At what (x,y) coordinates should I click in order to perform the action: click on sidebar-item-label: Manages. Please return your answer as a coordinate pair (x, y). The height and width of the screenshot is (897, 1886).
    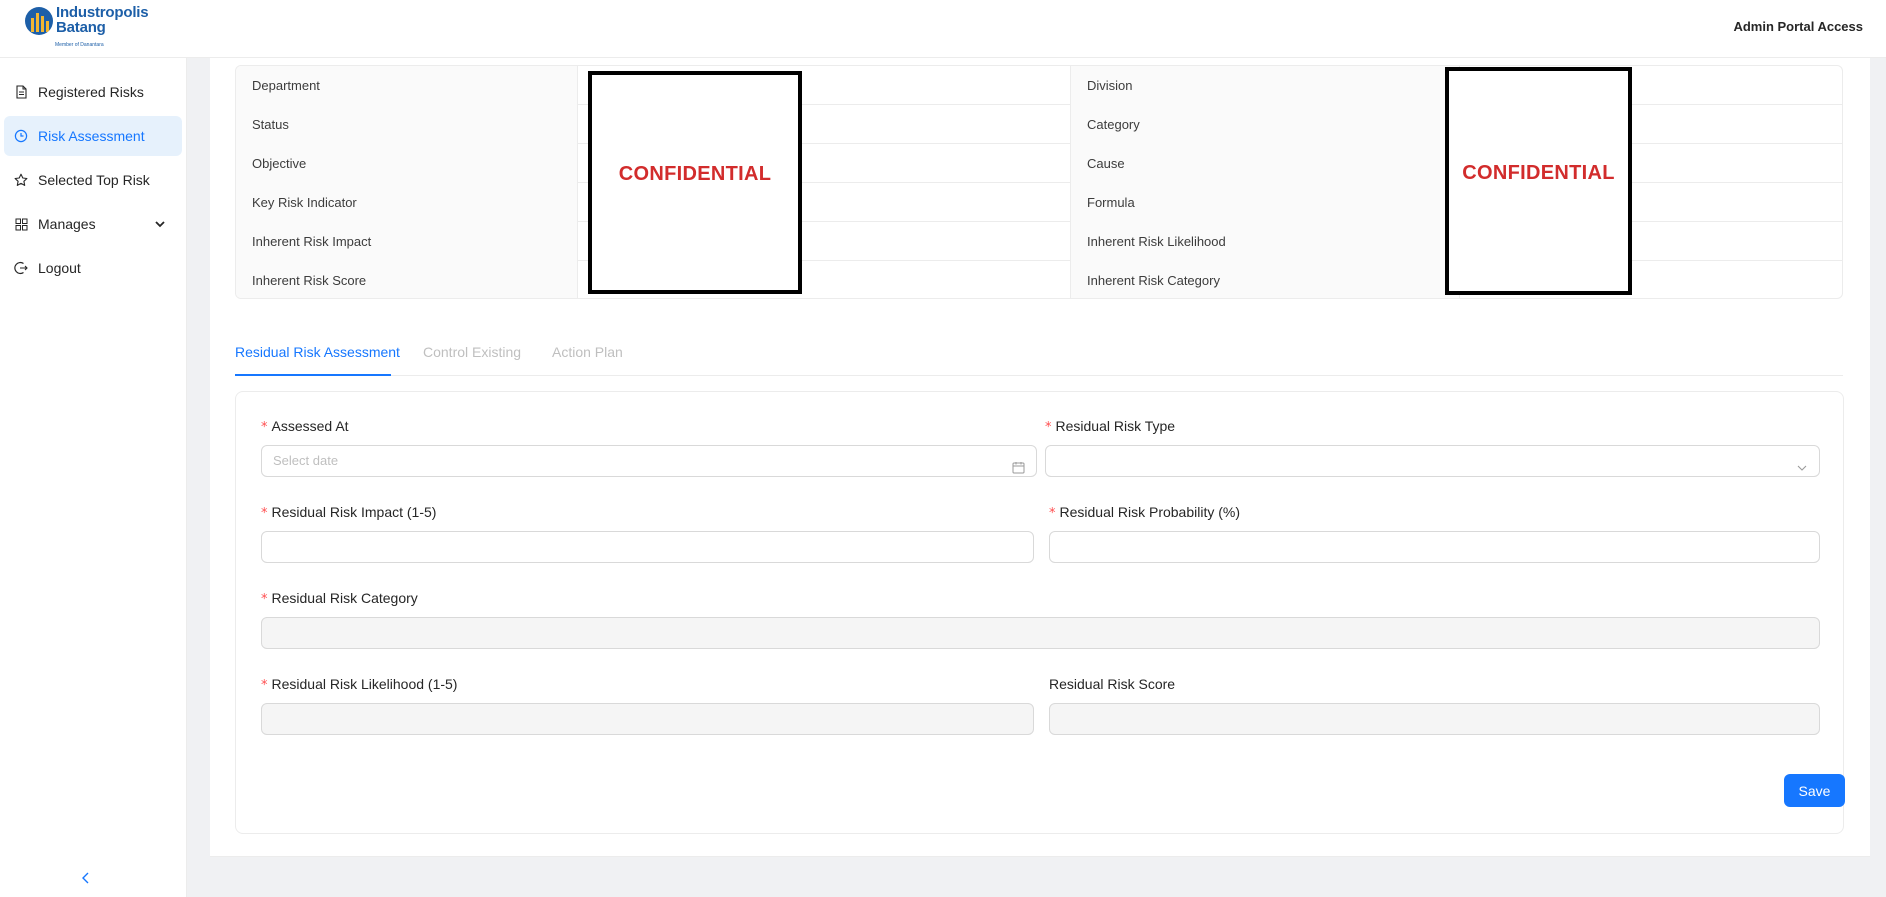
    Looking at the image, I should click on (67, 224).